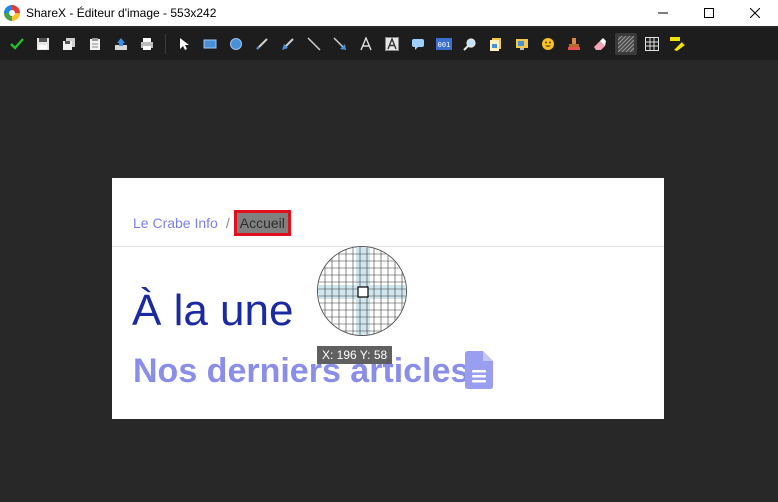  I want to click on freehand-tool-button, so click(262, 44).